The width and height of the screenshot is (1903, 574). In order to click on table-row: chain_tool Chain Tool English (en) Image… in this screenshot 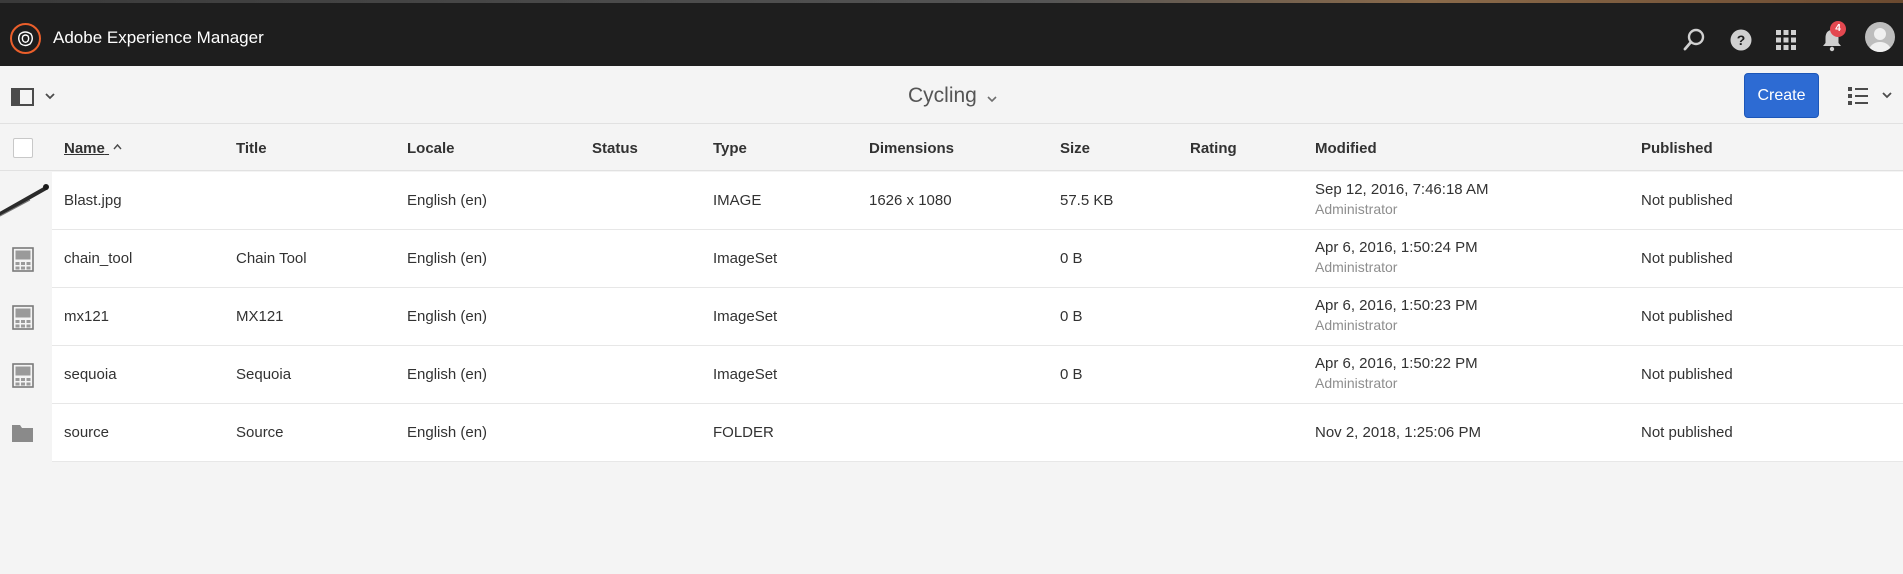, I will do `click(951, 259)`.